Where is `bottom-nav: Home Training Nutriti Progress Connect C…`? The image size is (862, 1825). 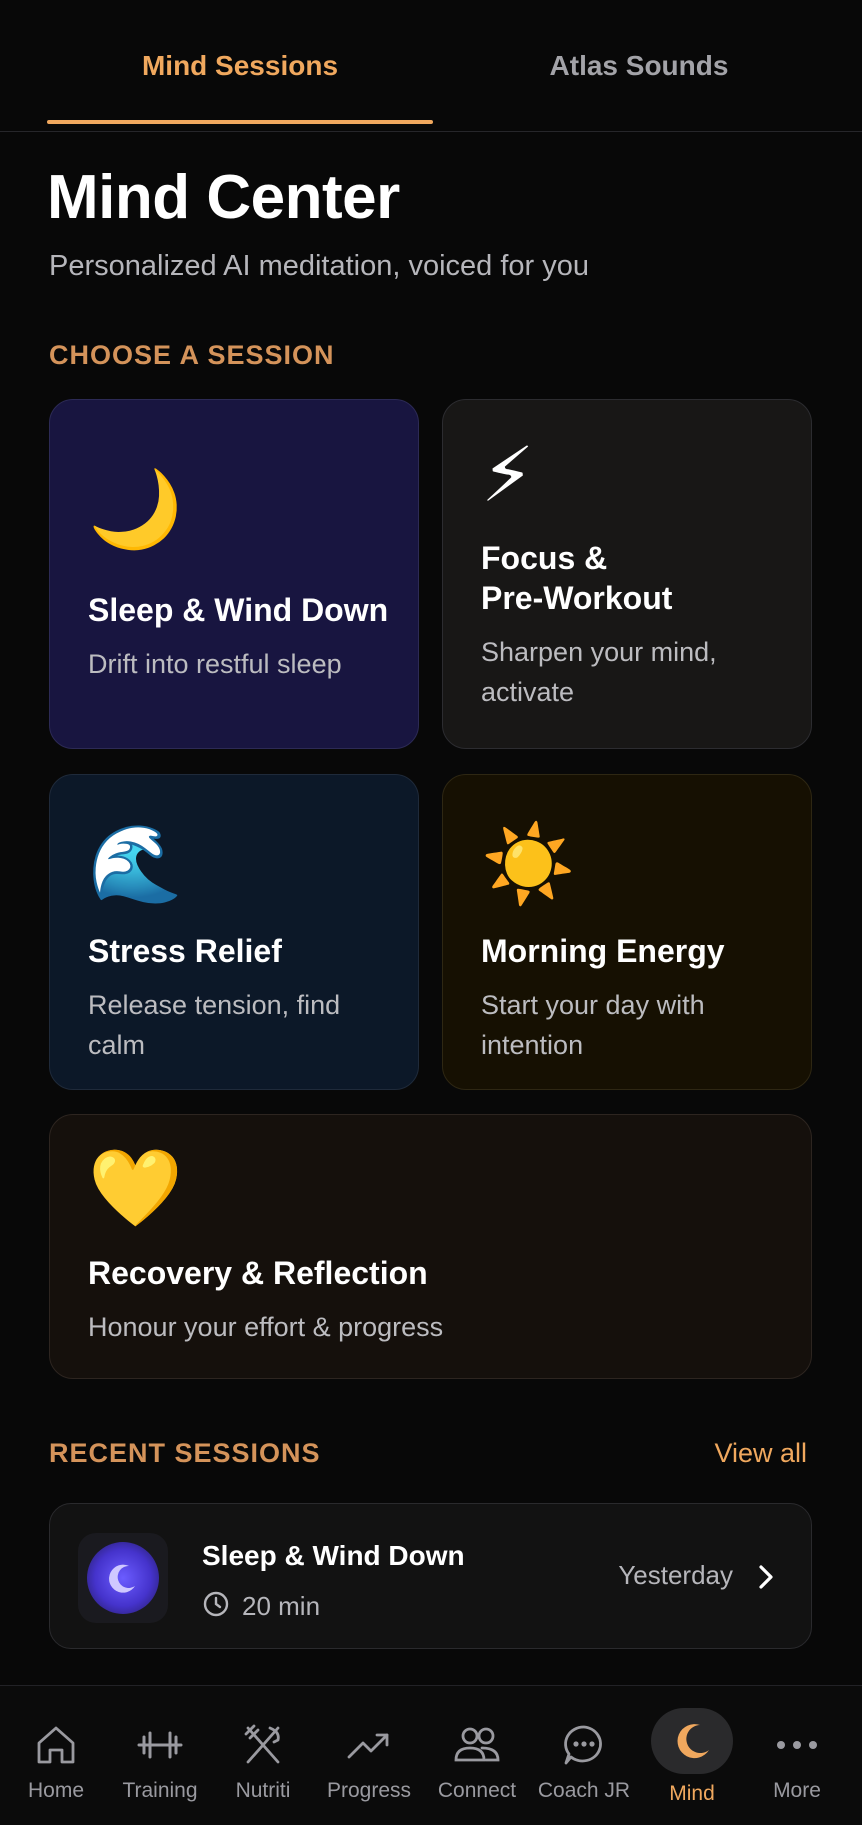 bottom-nav: Home Training Nutriti Progress Connect C… is located at coordinates (431, 1755).